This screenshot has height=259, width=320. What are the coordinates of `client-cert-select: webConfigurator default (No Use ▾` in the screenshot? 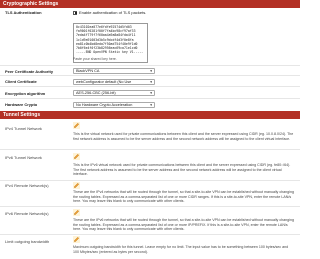 It's located at (114, 81).